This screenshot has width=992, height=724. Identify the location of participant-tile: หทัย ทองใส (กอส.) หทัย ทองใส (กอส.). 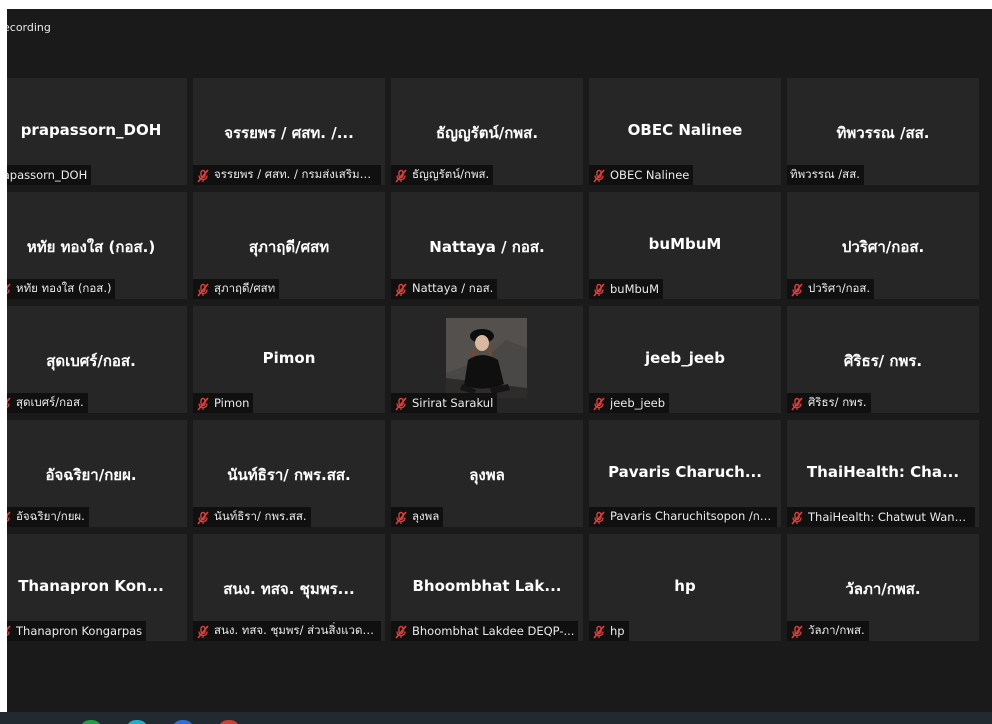
(97, 245).